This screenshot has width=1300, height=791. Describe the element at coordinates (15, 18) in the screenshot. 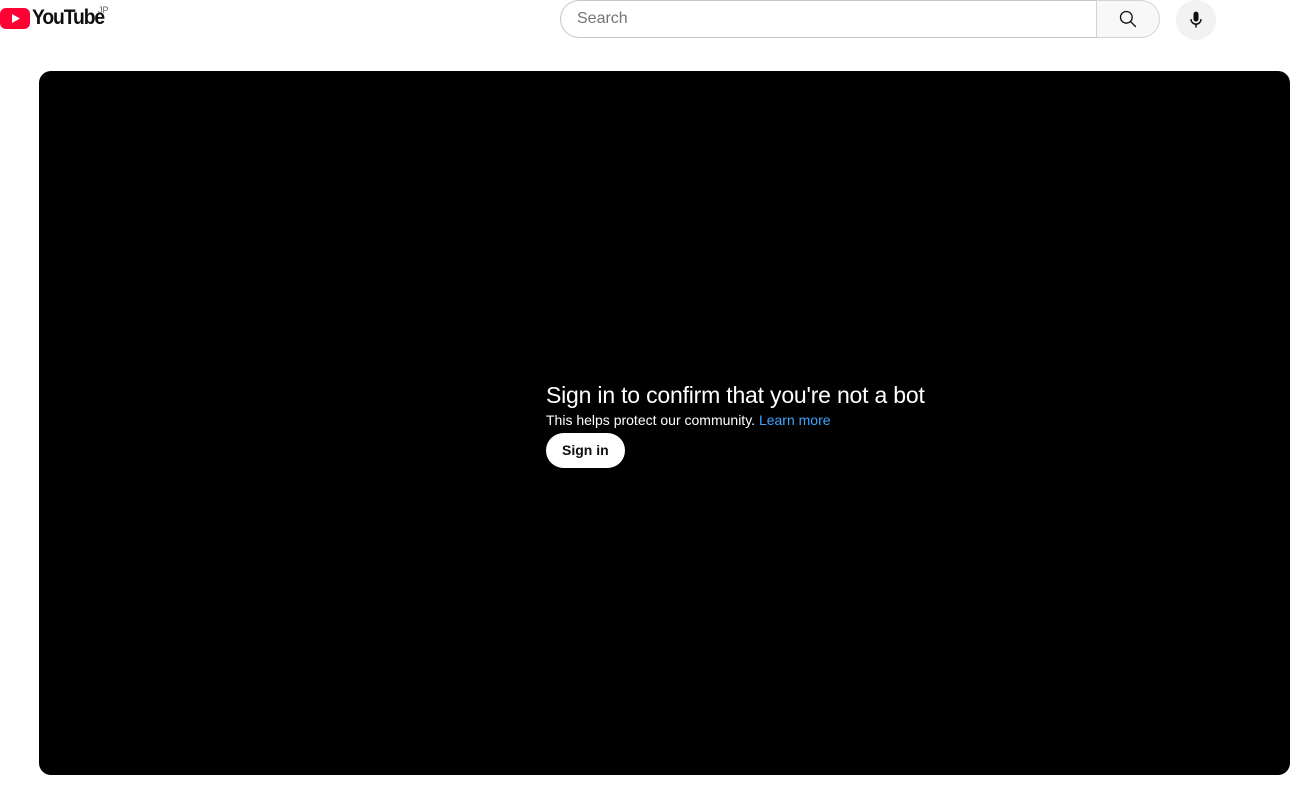

I see `youtube-play-icon` at that location.